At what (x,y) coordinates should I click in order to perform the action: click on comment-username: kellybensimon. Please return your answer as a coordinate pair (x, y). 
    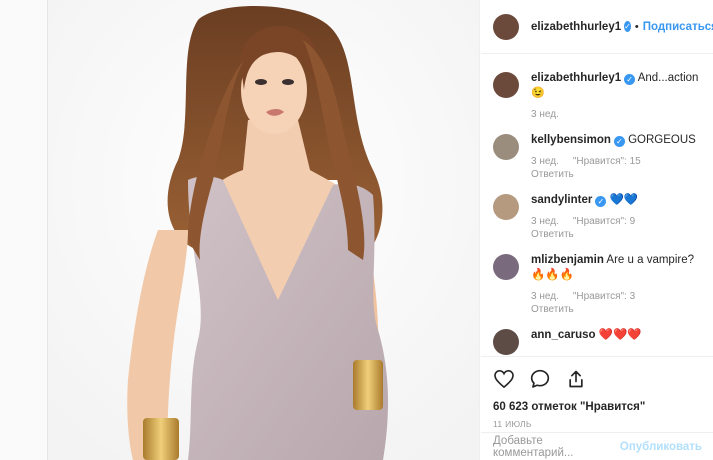
    Looking at the image, I should click on (571, 140).